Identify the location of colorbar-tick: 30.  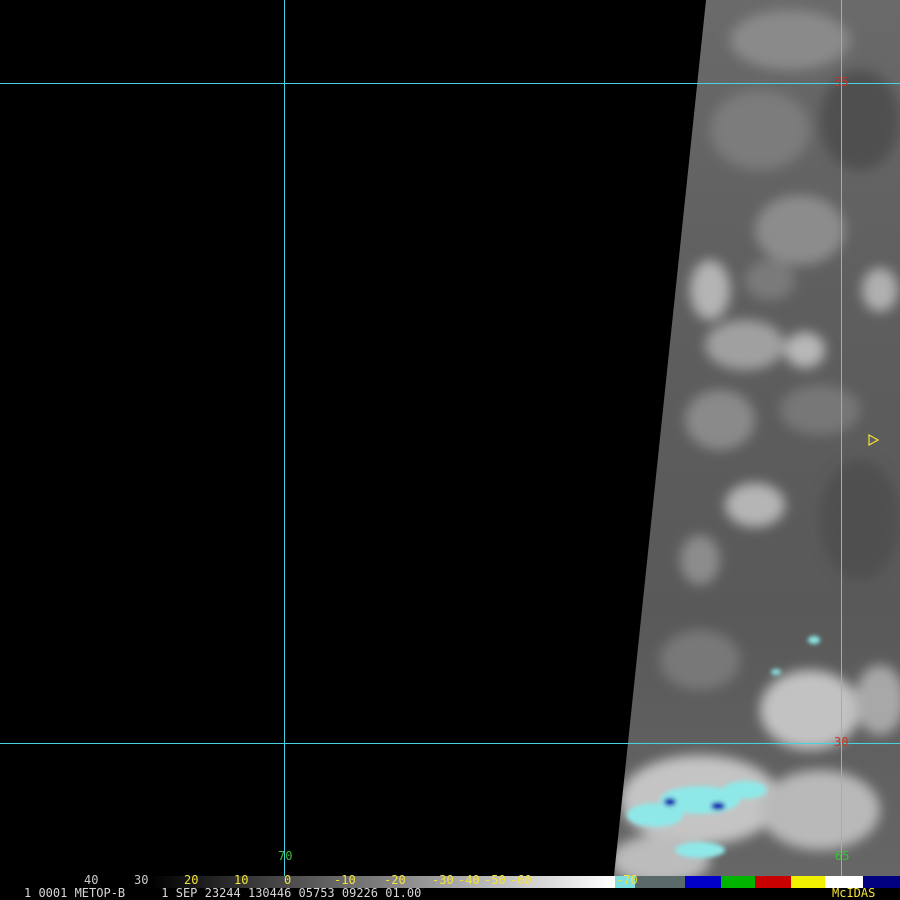
(141, 880).